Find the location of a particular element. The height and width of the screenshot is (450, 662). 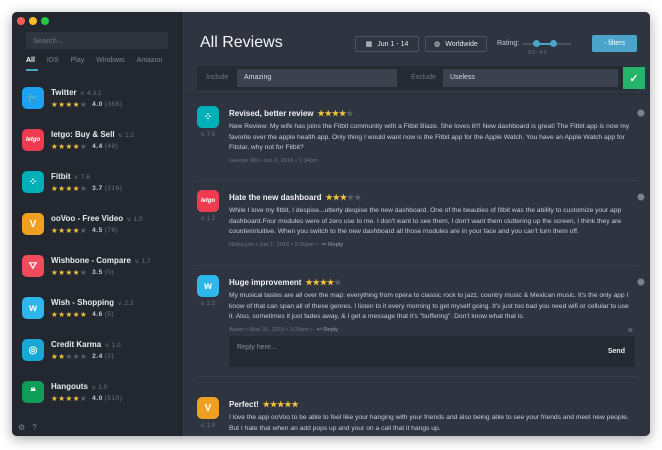

app-version: v. 2.2 is located at coordinates (126, 303).